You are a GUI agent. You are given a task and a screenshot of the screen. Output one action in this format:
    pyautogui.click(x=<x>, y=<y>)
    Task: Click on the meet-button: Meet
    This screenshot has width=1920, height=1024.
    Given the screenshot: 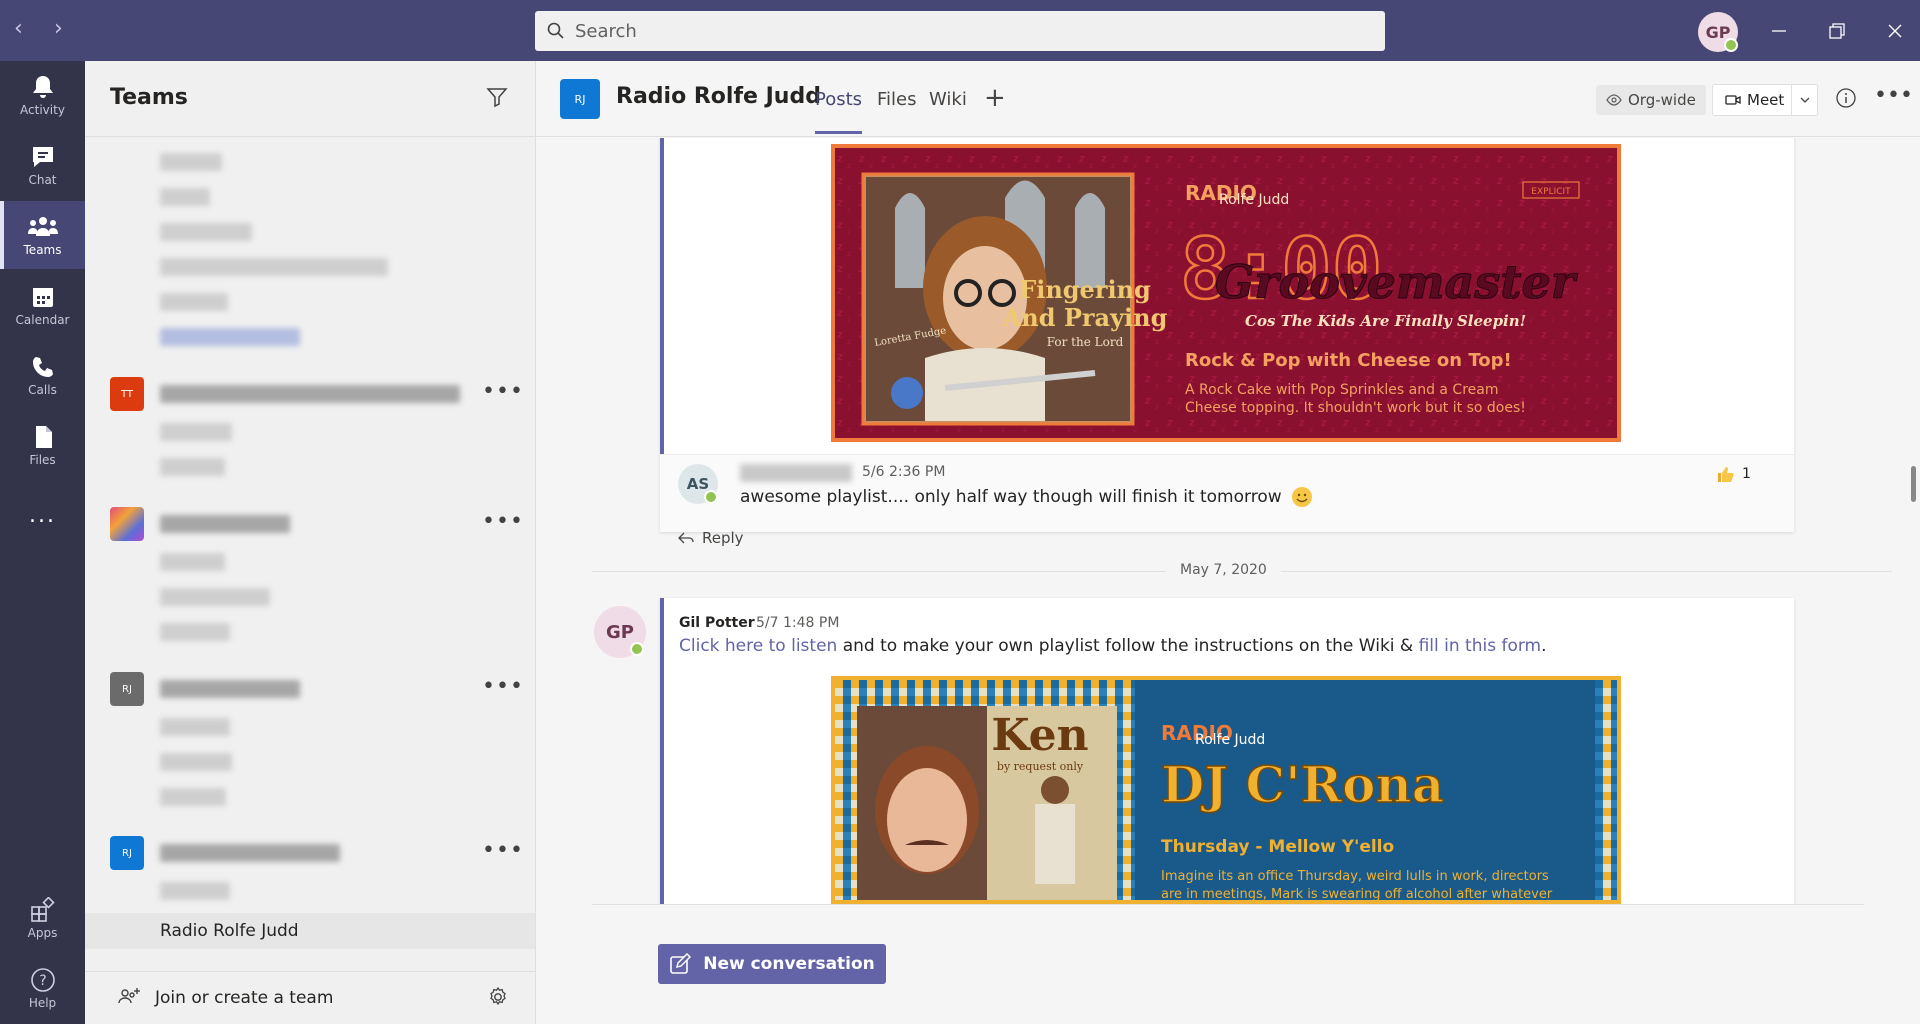 What is the action you would take?
    pyautogui.click(x=1752, y=100)
    